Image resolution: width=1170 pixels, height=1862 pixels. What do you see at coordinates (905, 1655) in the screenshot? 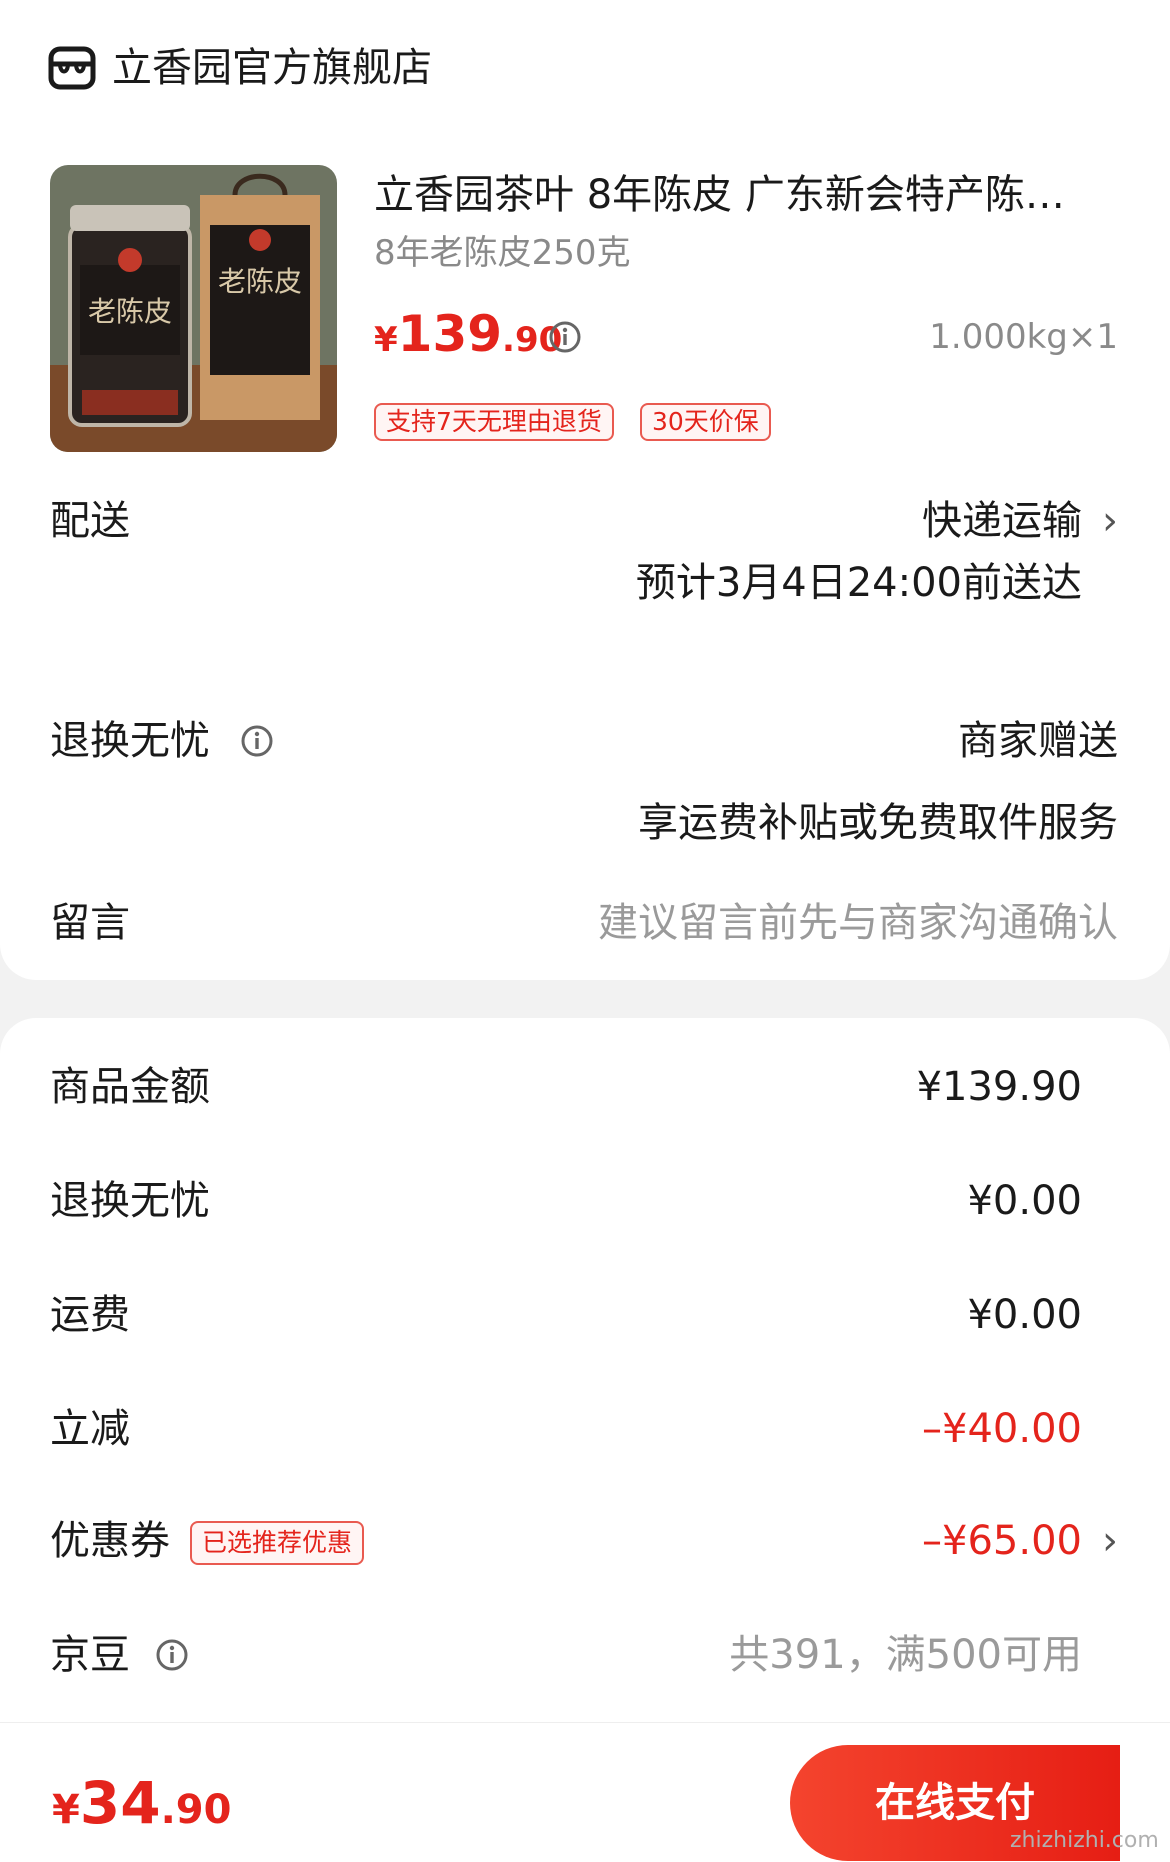
I see `jingdou-value: 共391，满500可用` at bounding box center [905, 1655].